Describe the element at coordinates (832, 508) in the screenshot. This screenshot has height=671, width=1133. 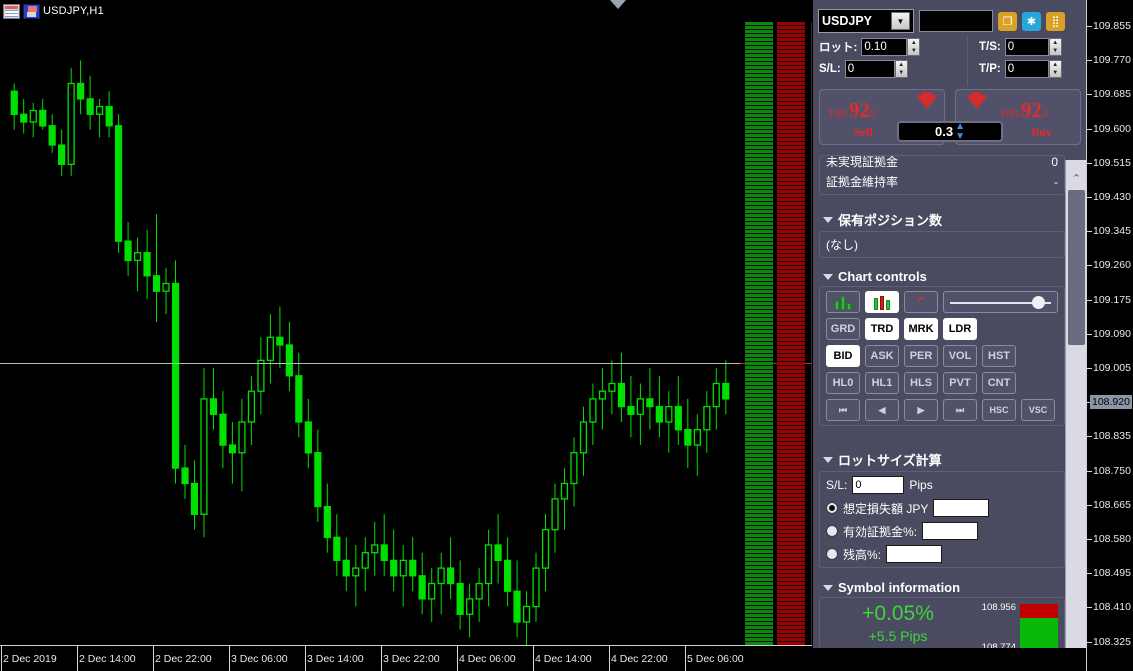
I see `radio-loss-amount` at that location.